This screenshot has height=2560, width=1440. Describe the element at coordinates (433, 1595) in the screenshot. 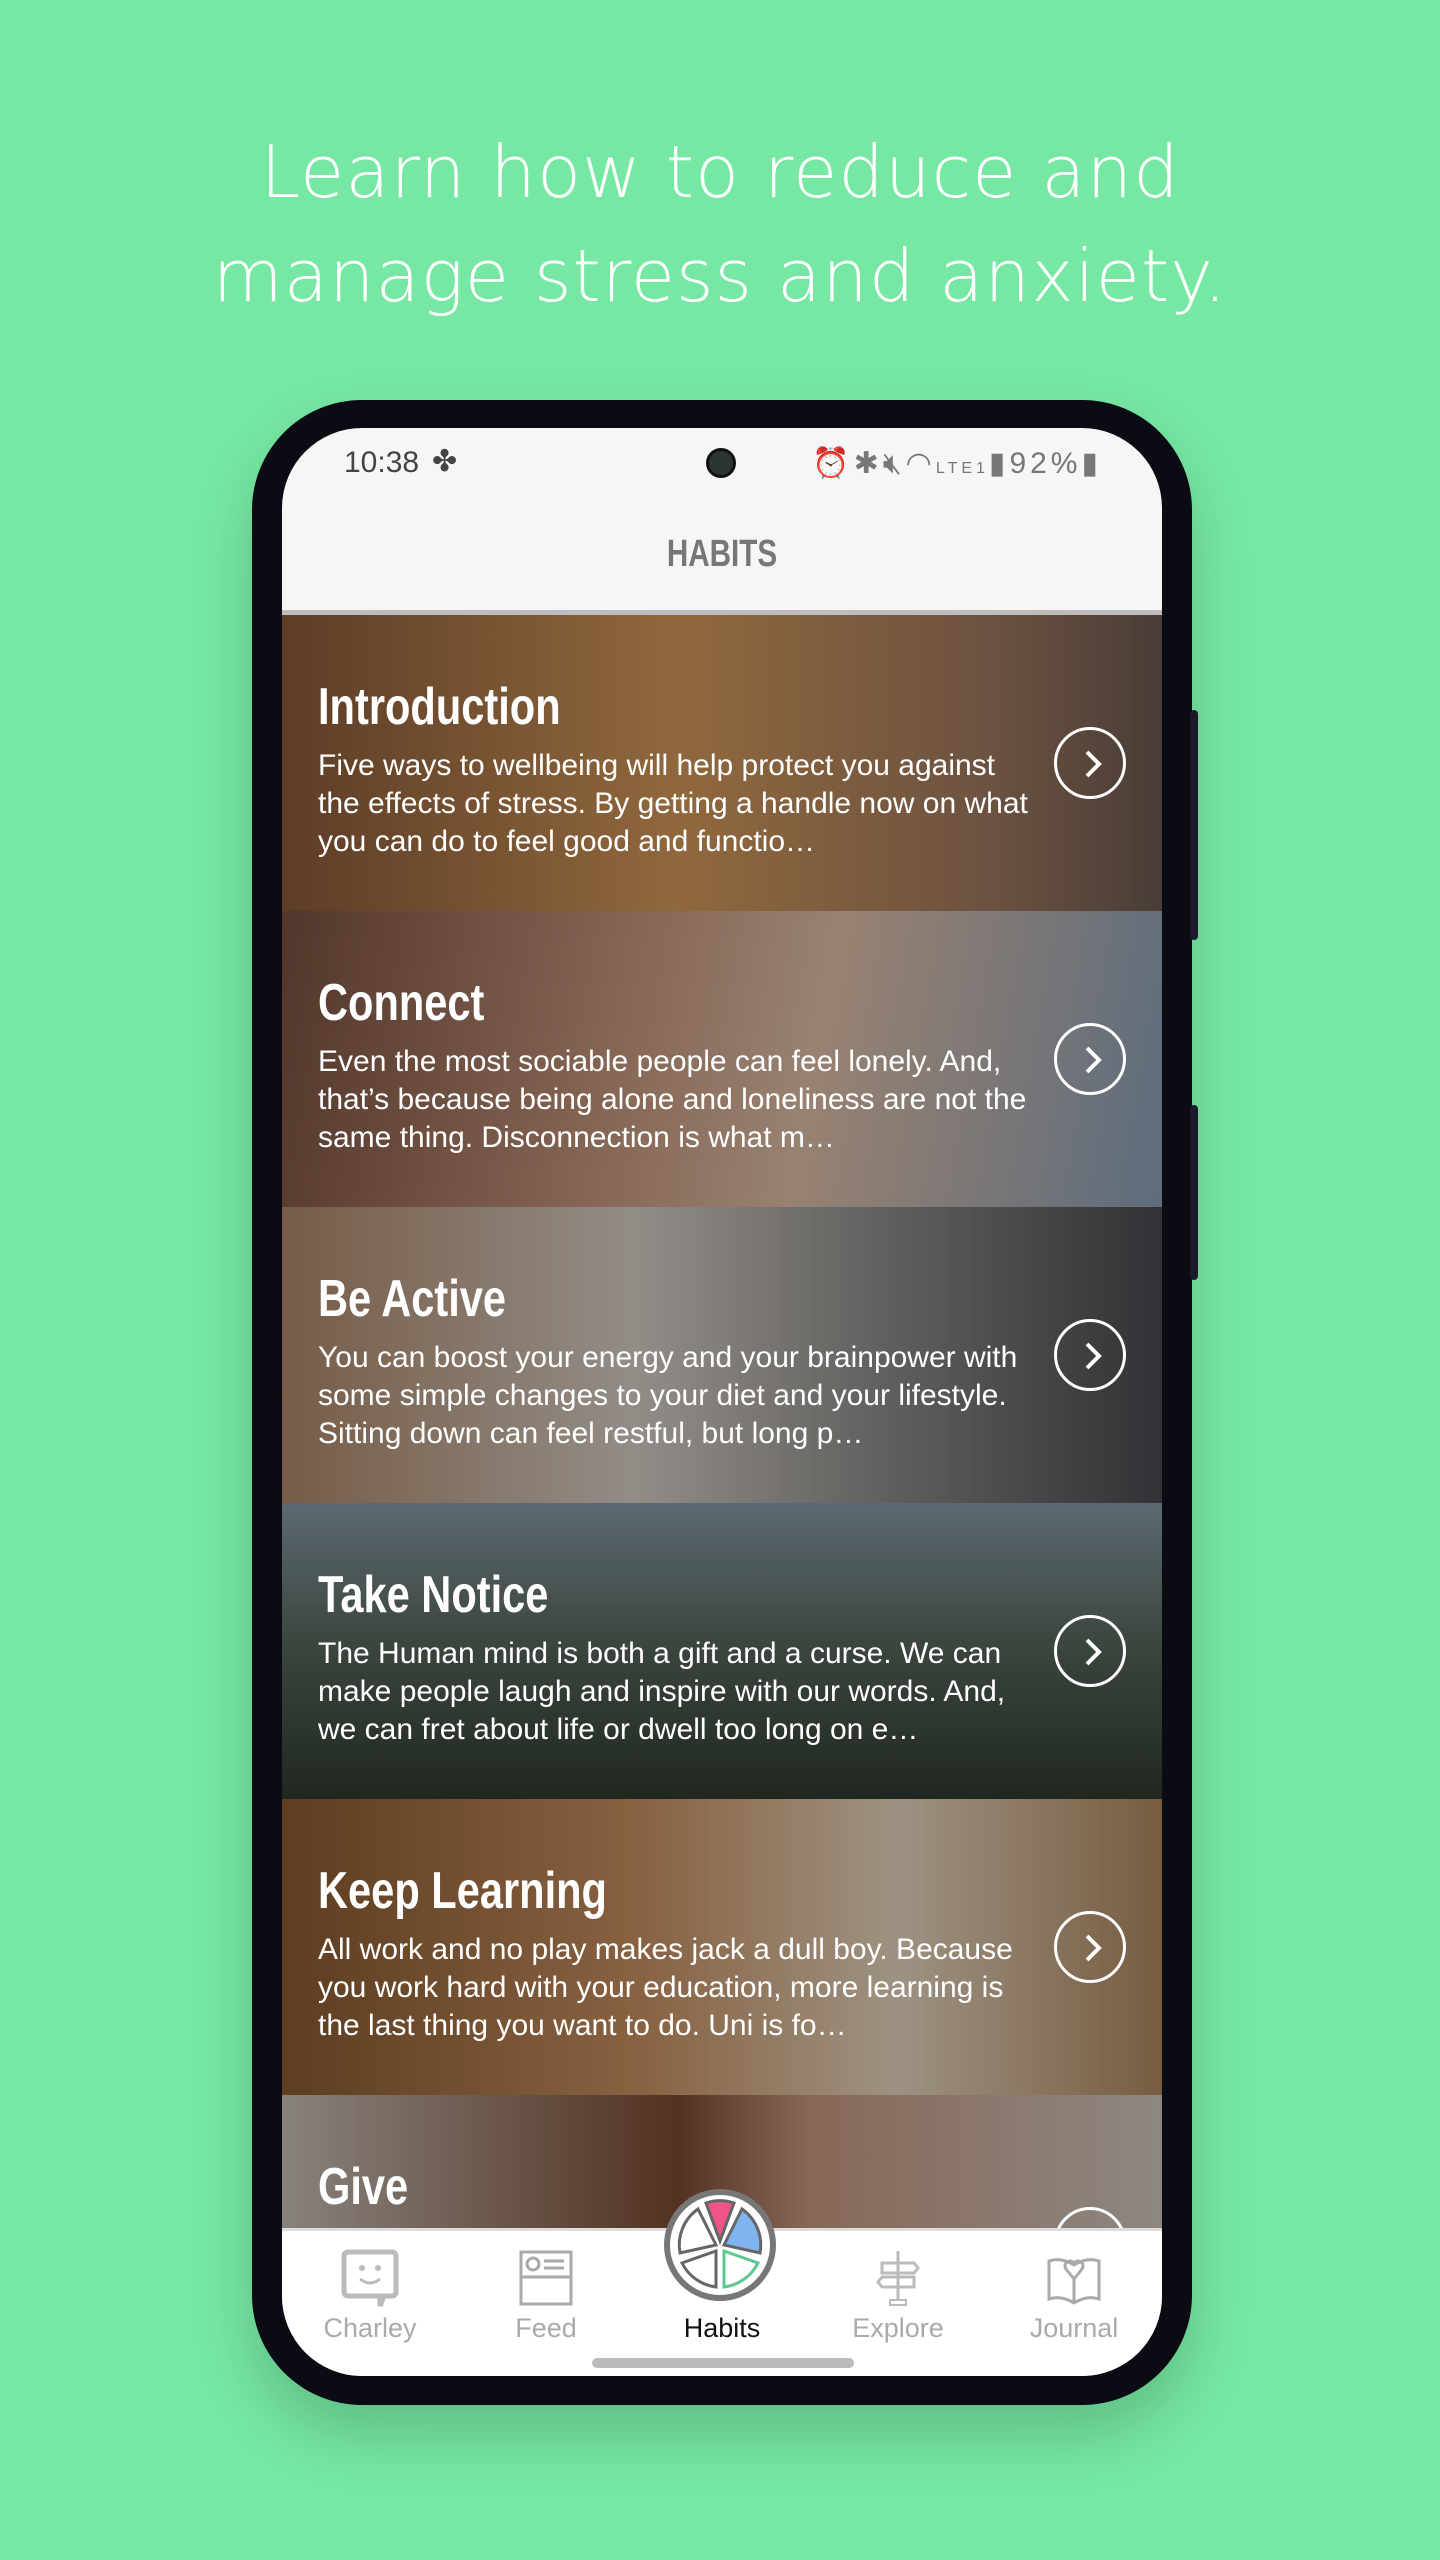

I see `card-title: Take Notice` at that location.